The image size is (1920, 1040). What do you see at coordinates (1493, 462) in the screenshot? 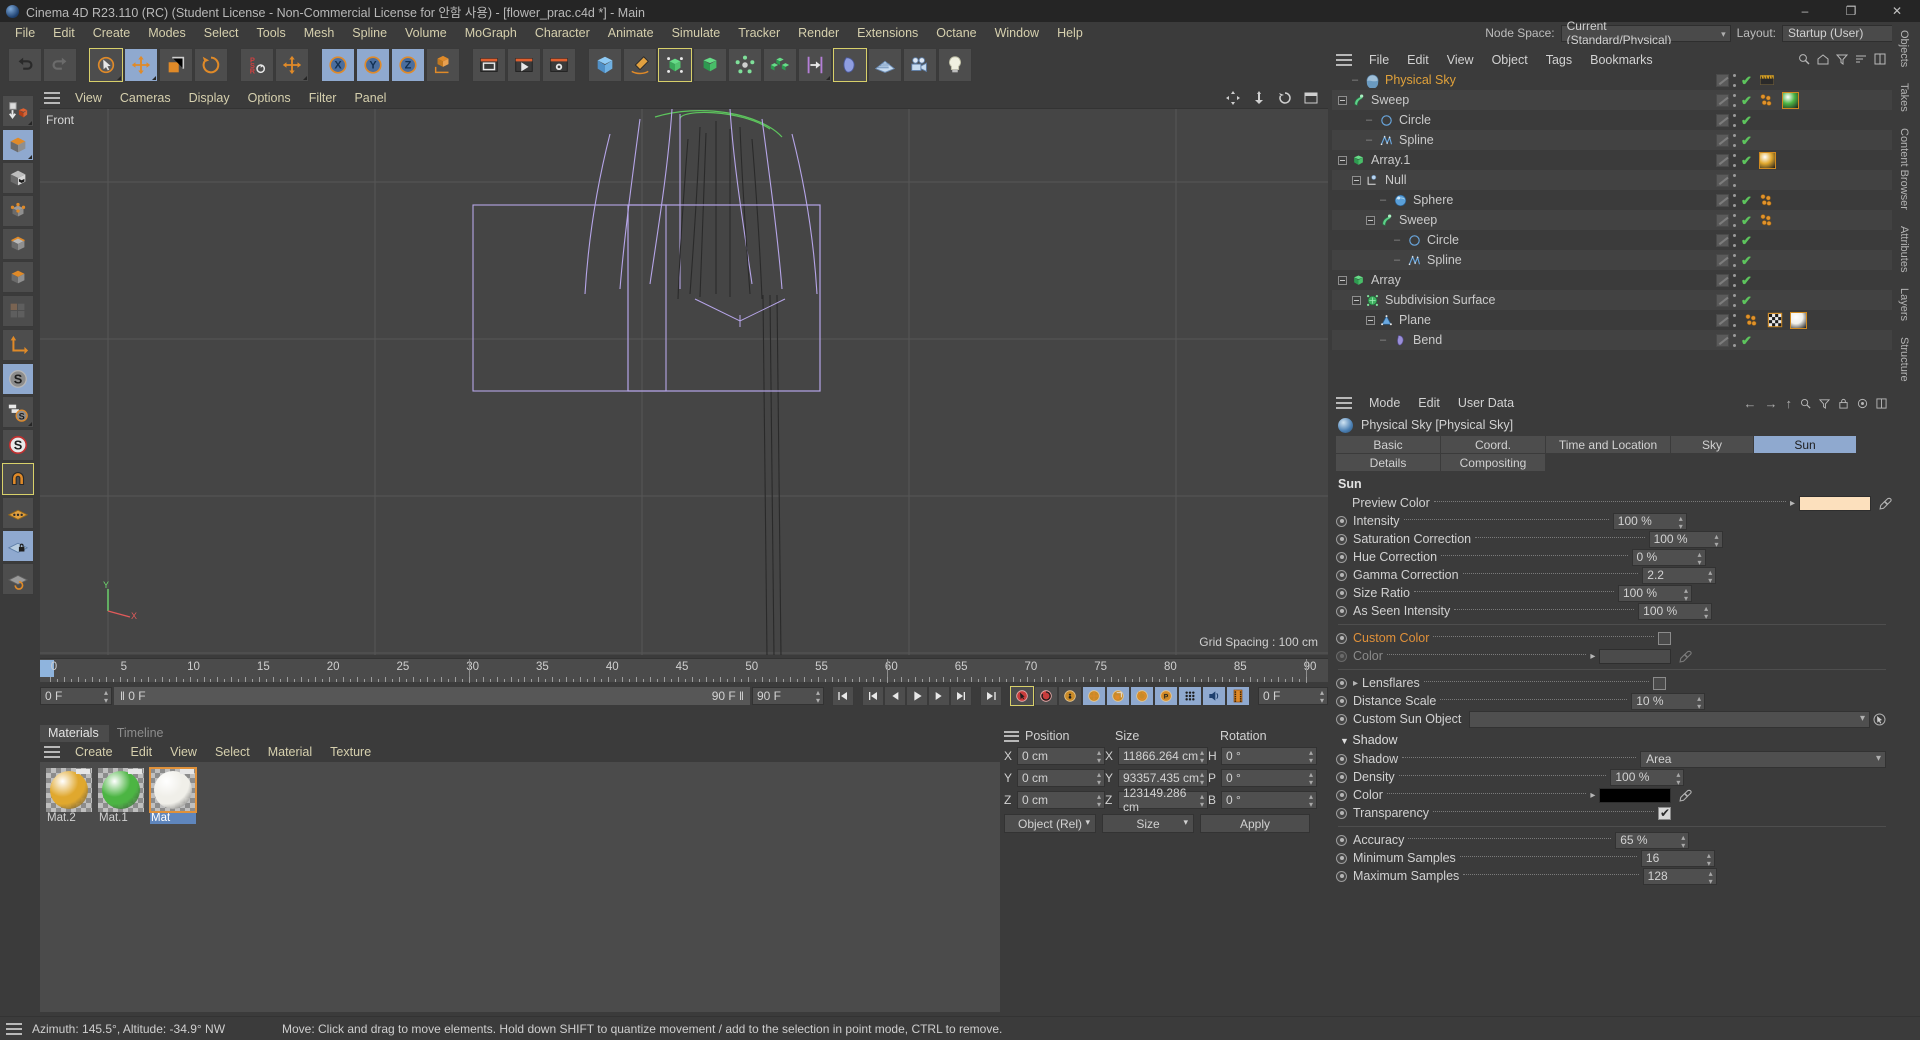
I see `attr-tab-compositing: Compositing` at bounding box center [1493, 462].